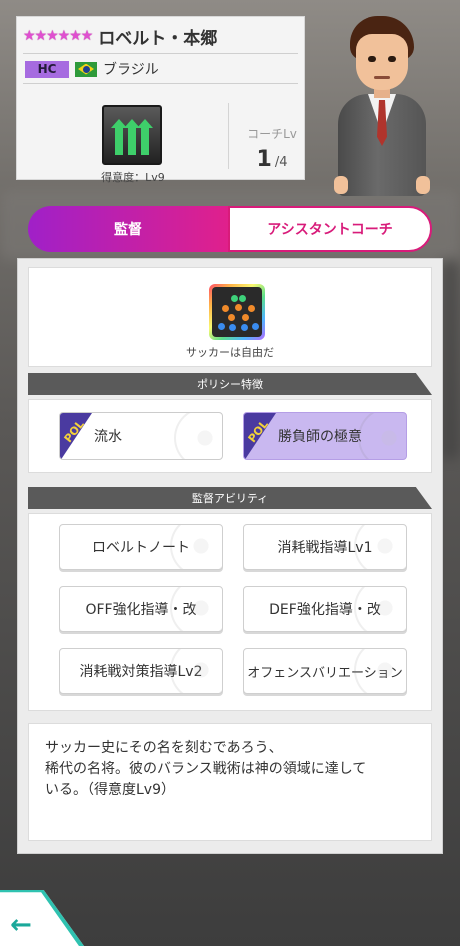  I want to click on coach-lv-max: /4, so click(281, 162).